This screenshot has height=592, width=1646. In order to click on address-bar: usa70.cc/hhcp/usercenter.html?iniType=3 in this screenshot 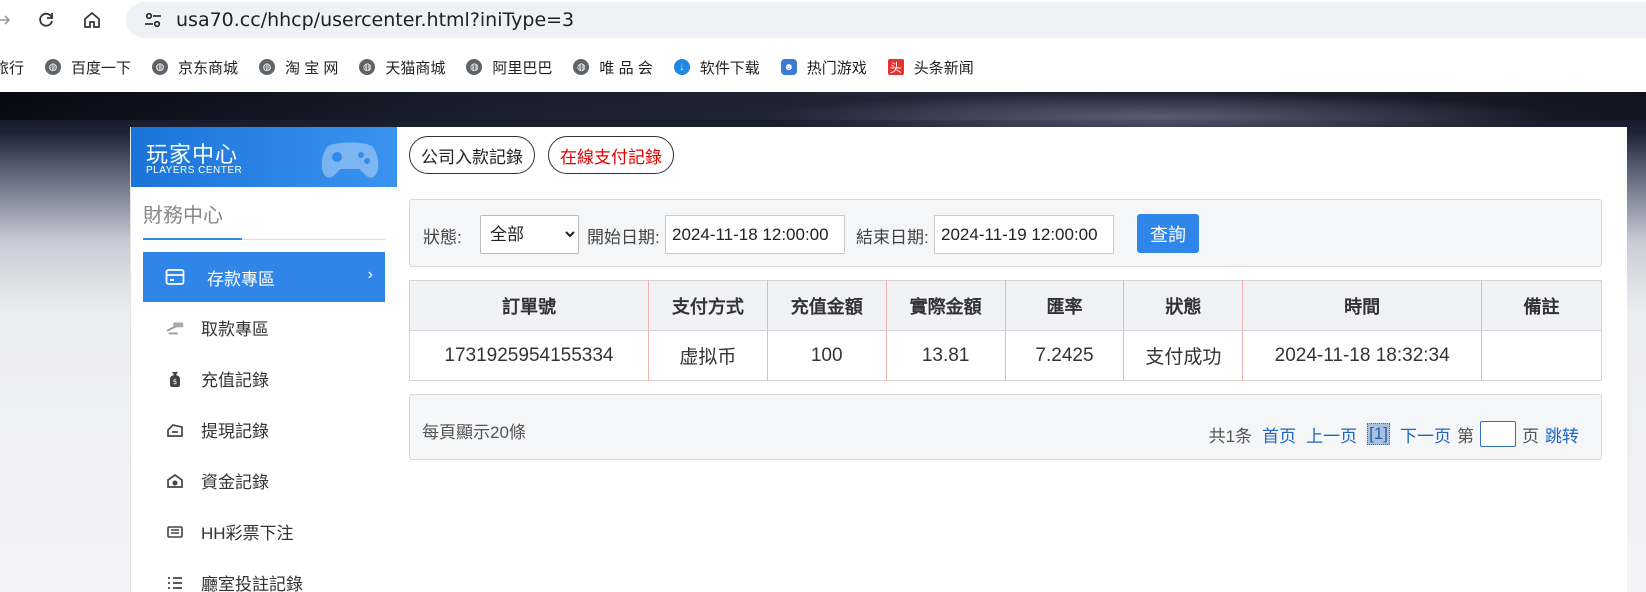, I will do `click(886, 20)`.